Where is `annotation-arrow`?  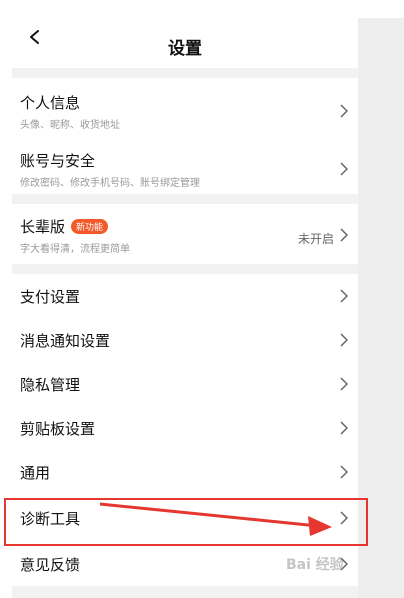
annotation-arrow is located at coordinates (215, 519).